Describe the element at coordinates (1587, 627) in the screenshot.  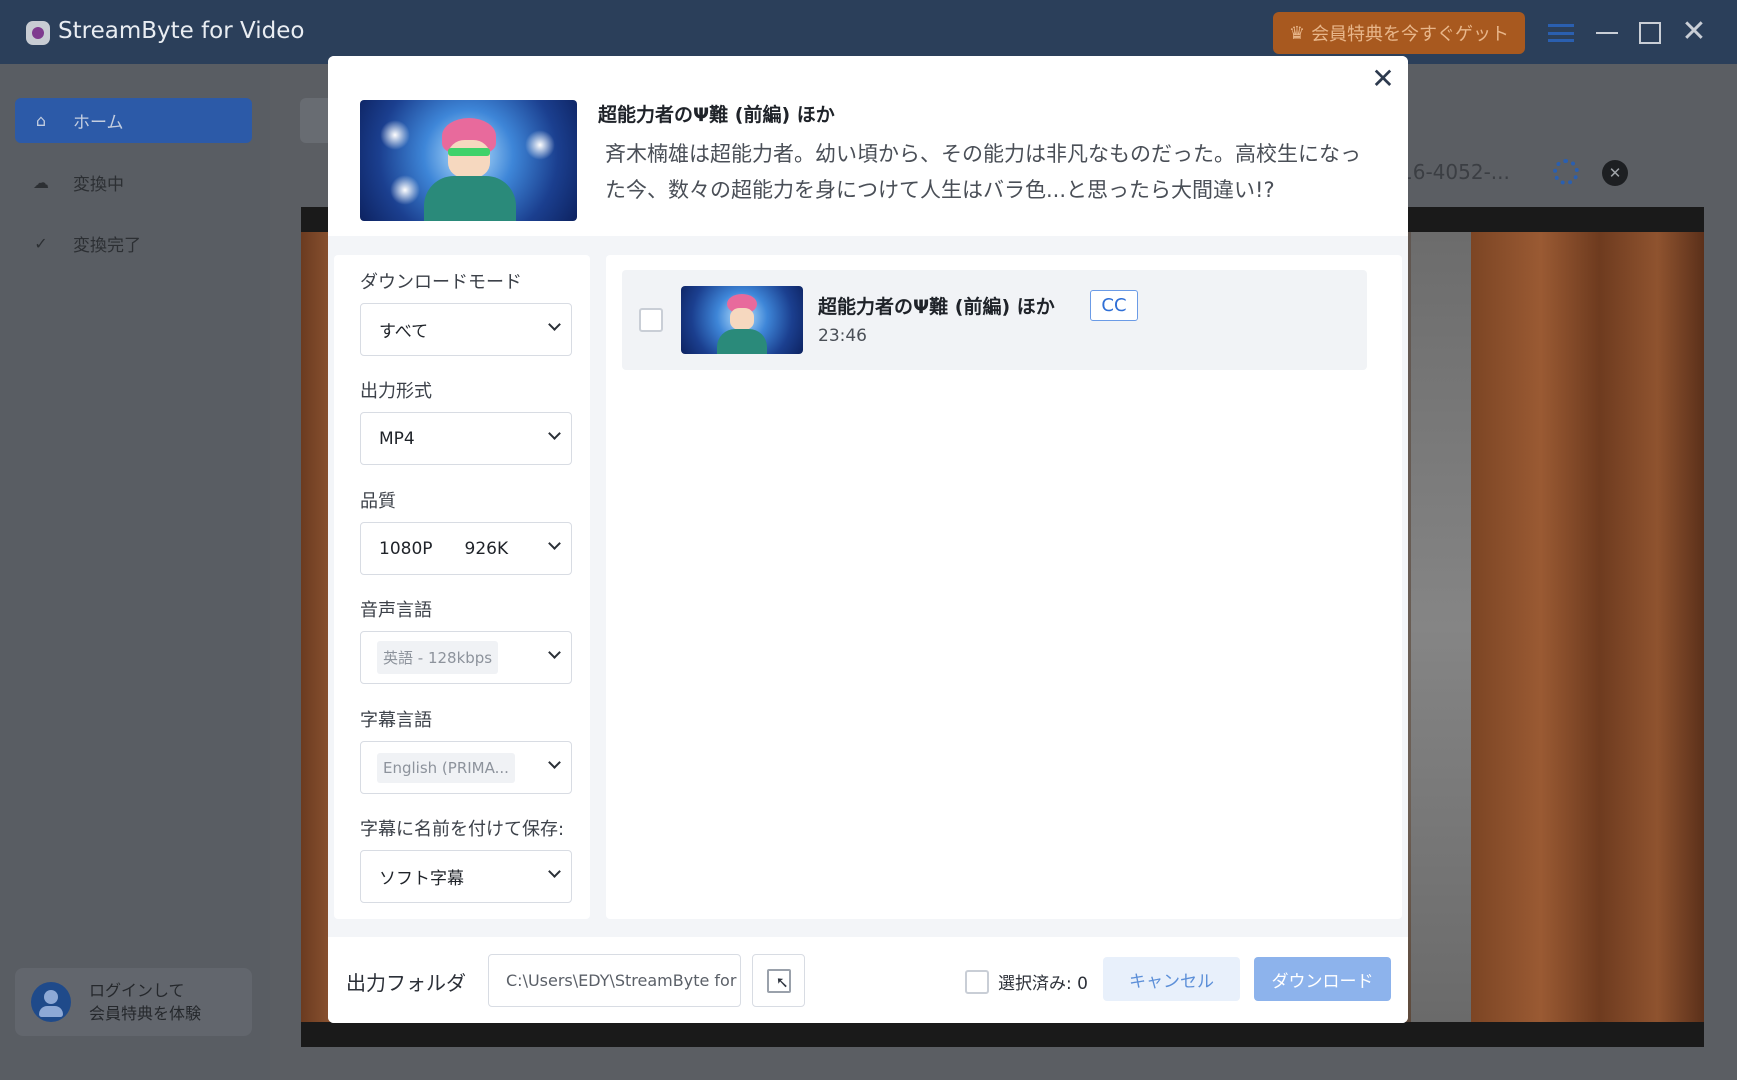
I see `curtain-right` at that location.